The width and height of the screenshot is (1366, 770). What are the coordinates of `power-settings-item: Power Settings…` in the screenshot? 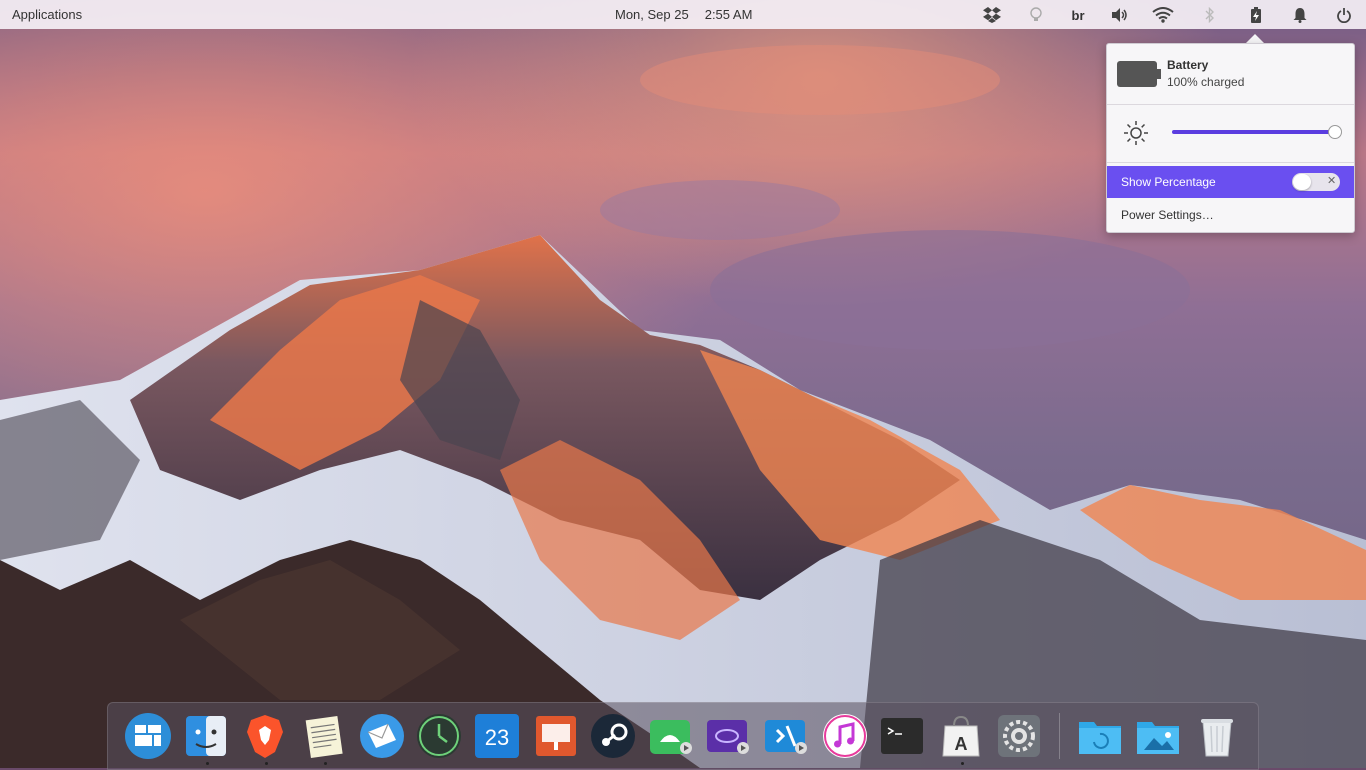 It's located at (1230, 215).